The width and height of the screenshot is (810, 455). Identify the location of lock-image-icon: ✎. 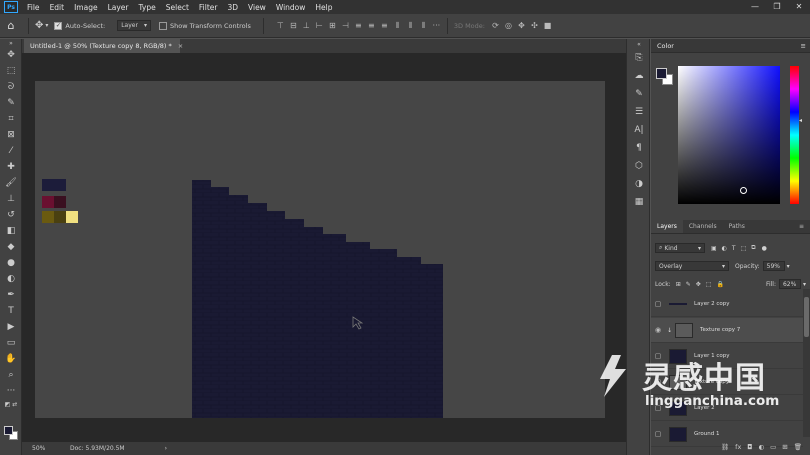
(688, 284).